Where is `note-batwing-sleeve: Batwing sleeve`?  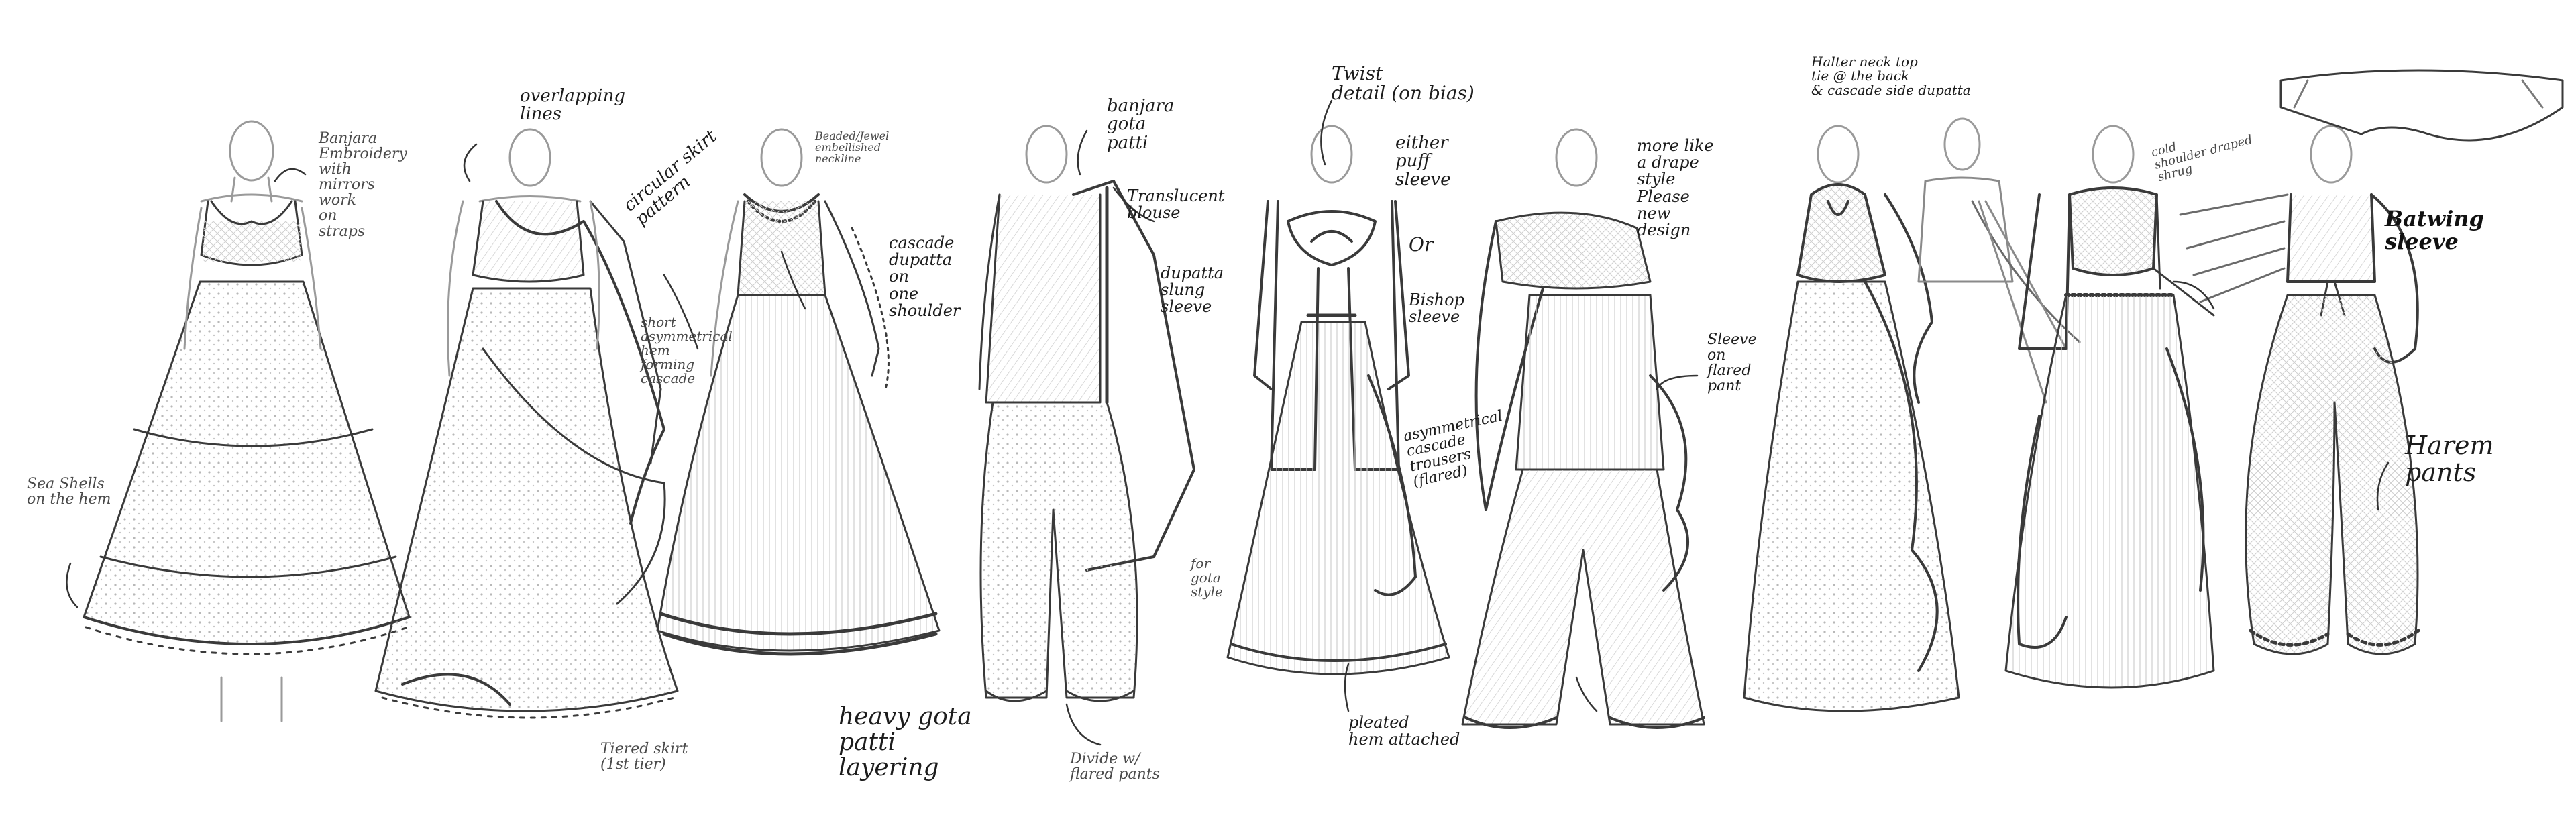 note-batwing-sleeve: Batwing sleeve is located at coordinates (2434, 230).